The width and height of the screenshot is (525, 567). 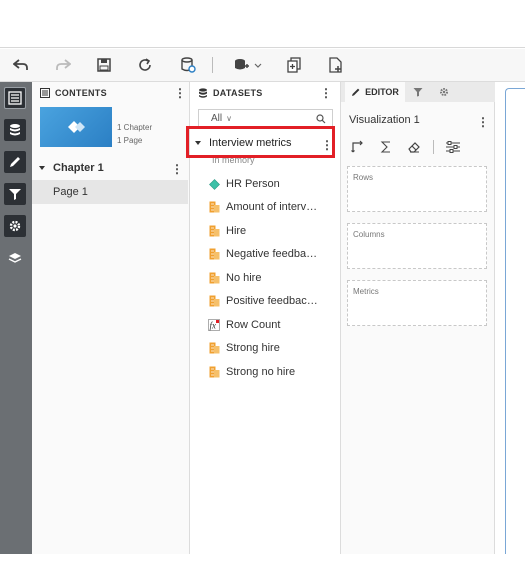 What do you see at coordinates (177, 169) in the screenshot?
I see `chapter-menu-icon: ⋮` at bounding box center [177, 169].